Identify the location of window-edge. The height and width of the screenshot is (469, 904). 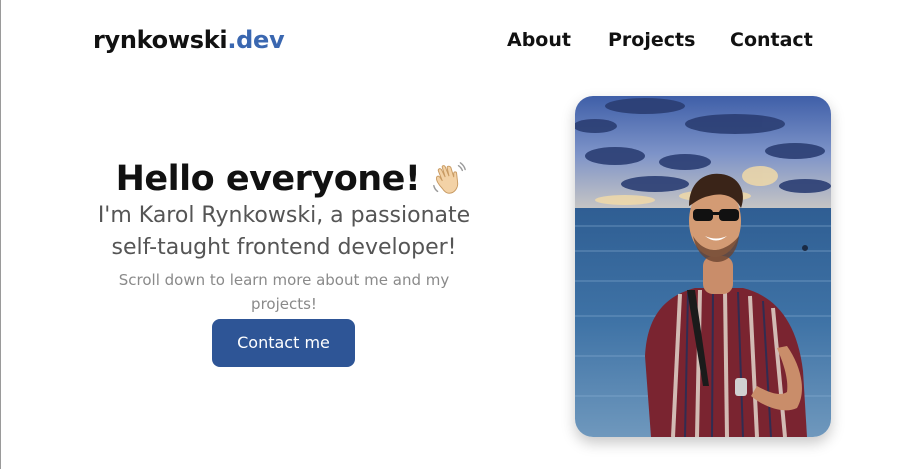
(0, 234).